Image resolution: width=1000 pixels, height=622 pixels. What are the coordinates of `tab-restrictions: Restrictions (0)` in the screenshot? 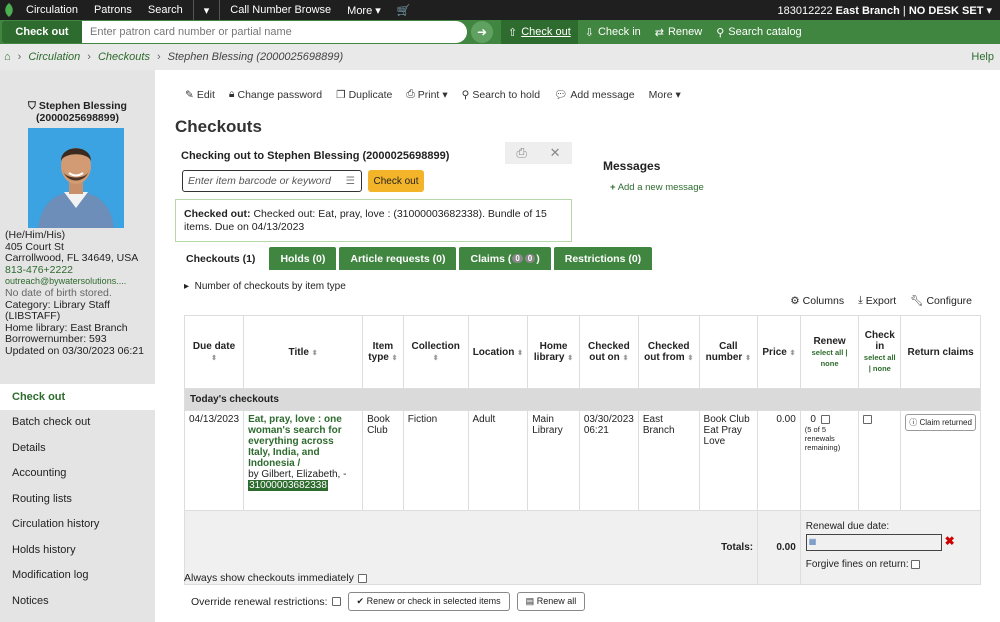 It's located at (603, 258).